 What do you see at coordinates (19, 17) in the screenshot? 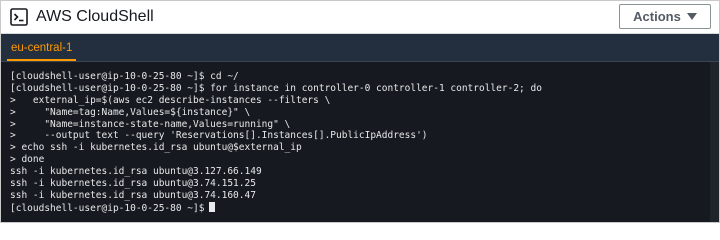
I see `cloudshell-terminal-icon` at bounding box center [19, 17].